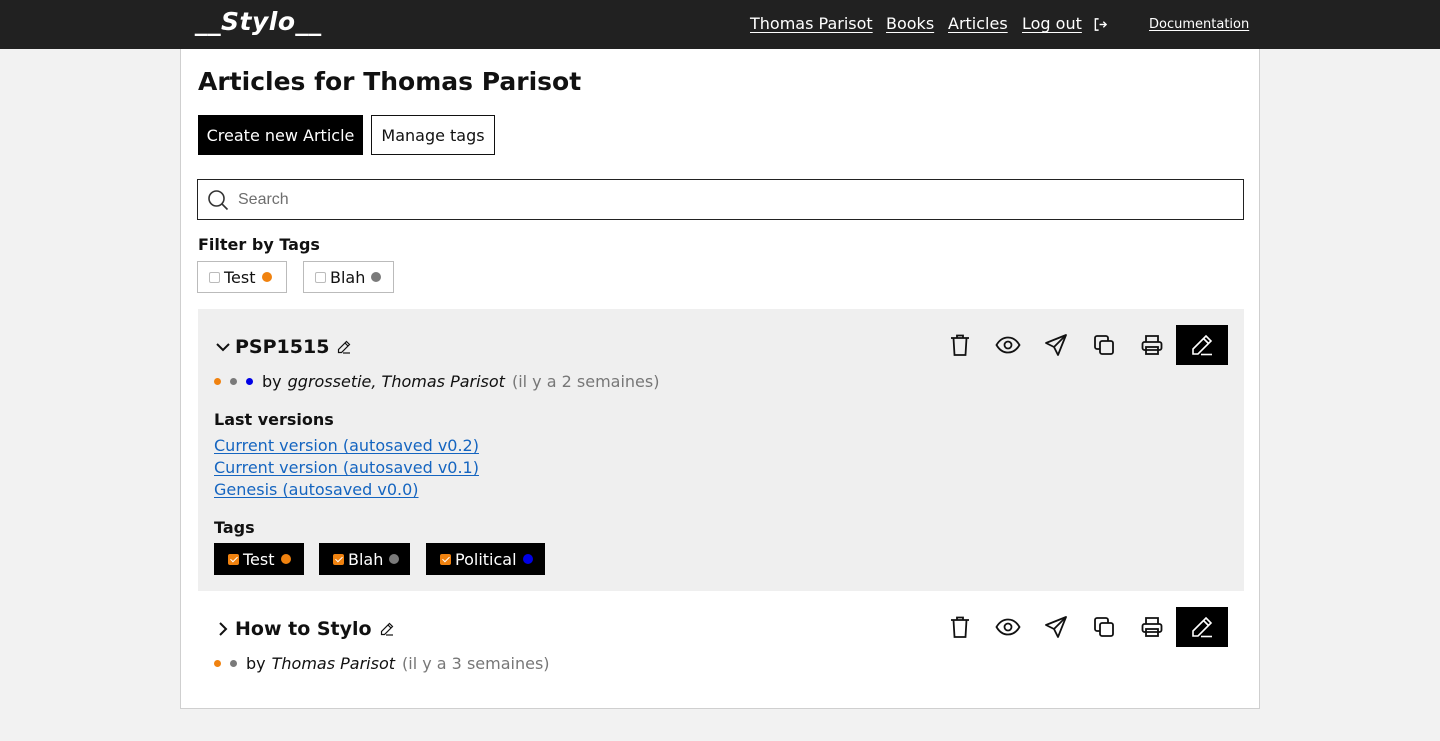 Image resolution: width=1440 pixels, height=741 pixels. Describe the element at coordinates (234, 527) in the screenshot. I see `tags-label: Tags` at that location.